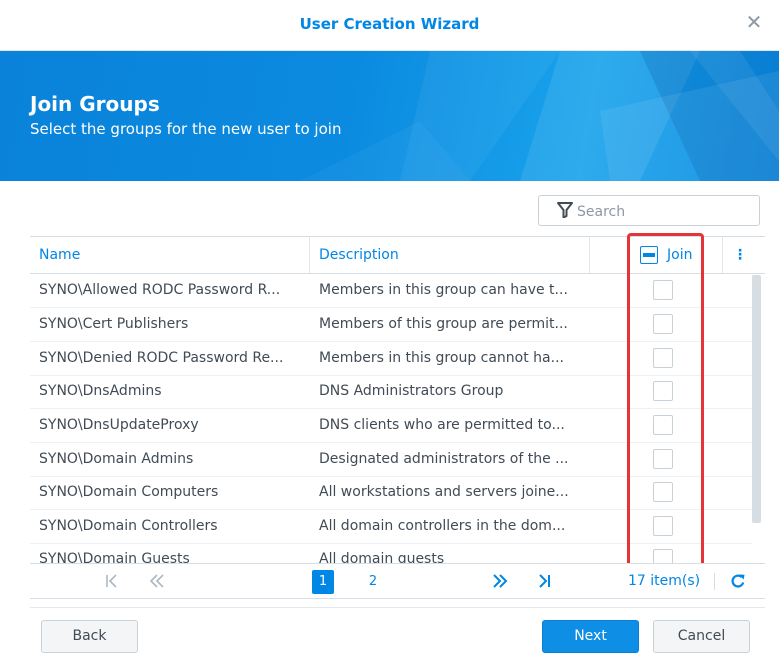 This screenshot has height=658, width=779. What do you see at coordinates (649, 255) in the screenshot?
I see `select-all-checkbox` at bounding box center [649, 255].